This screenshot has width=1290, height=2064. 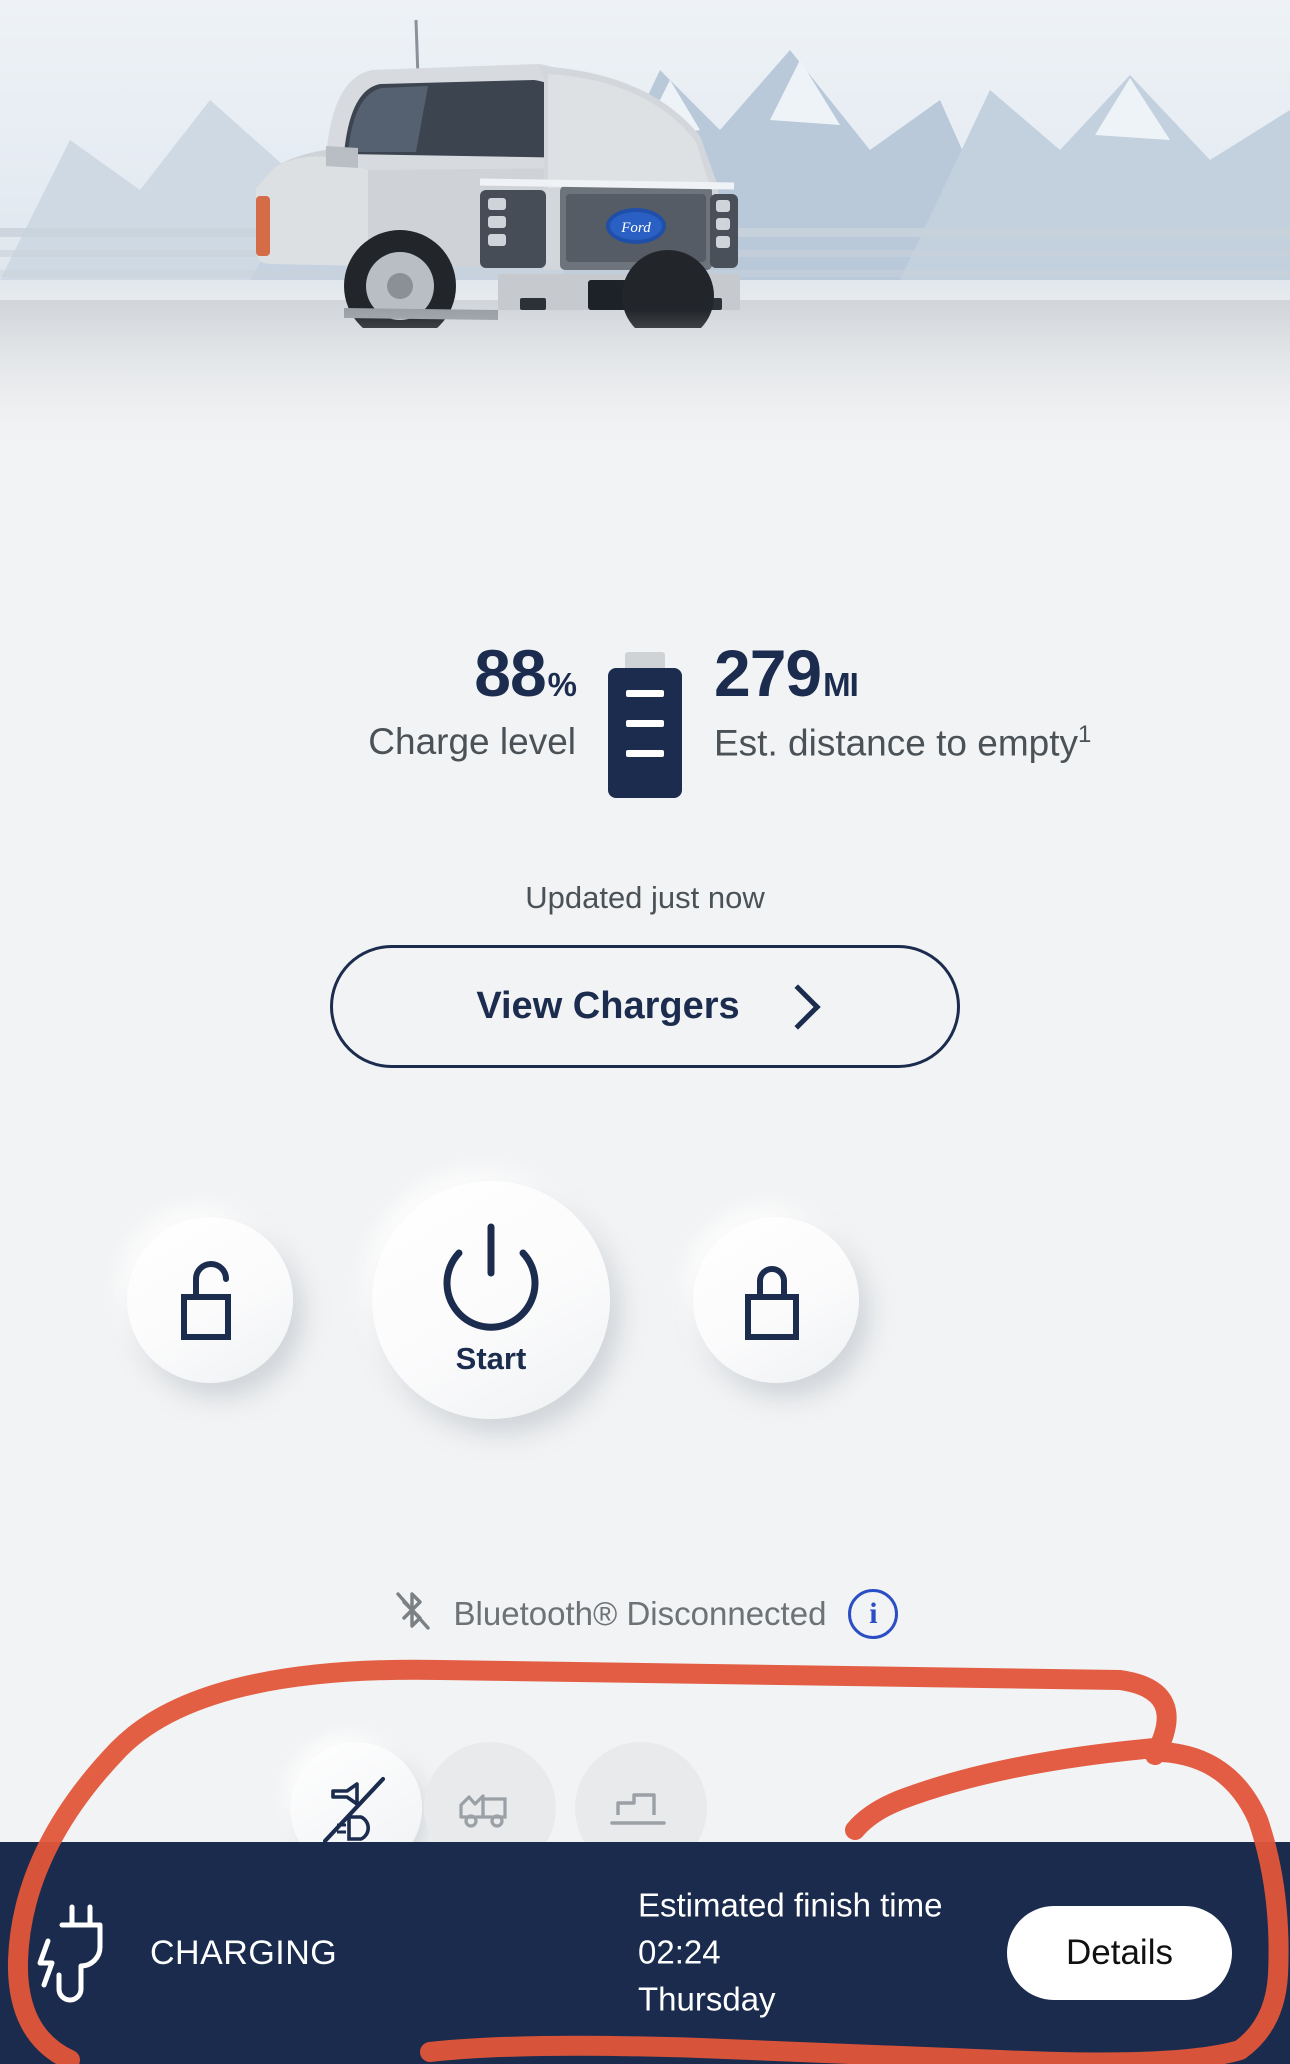 I want to click on info-icon-glyph: i, so click(x=873, y=1613).